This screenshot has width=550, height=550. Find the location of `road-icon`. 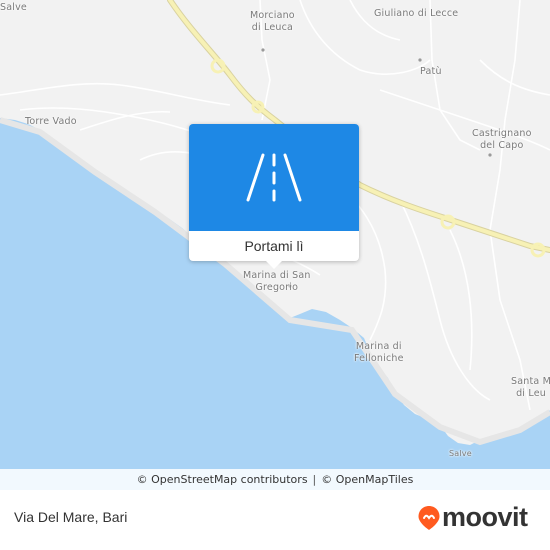

road-icon is located at coordinates (274, 177).